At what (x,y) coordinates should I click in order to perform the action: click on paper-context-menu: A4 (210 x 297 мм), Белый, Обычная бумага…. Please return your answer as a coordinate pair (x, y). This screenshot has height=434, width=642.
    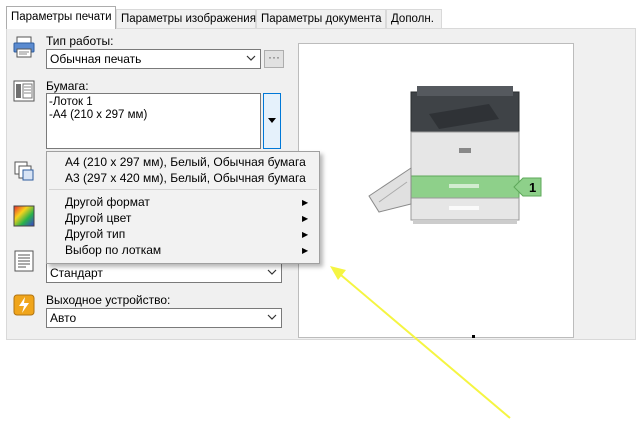
    Looking at the image, I should click on (183, 207).